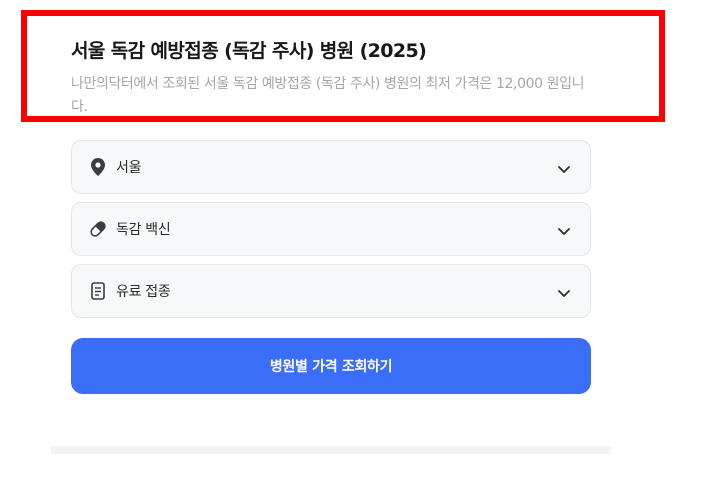 This screenshot has width=728, height=487. What do you see at coordinates (143, 230) in the screenshot?
I see `vaccine-select-label: 독감 백신` at bounding box center [143, 230].